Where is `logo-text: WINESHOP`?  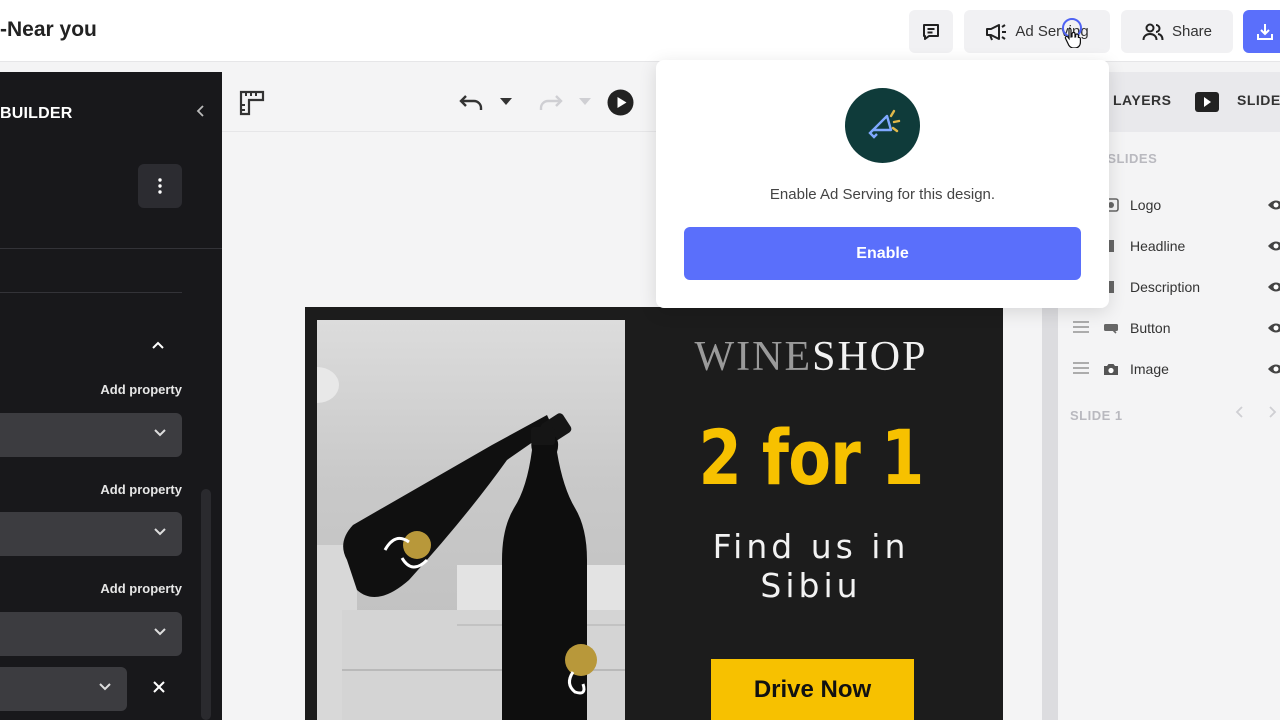 logo-text: WINESHOP is located at coordinates (811, 357).